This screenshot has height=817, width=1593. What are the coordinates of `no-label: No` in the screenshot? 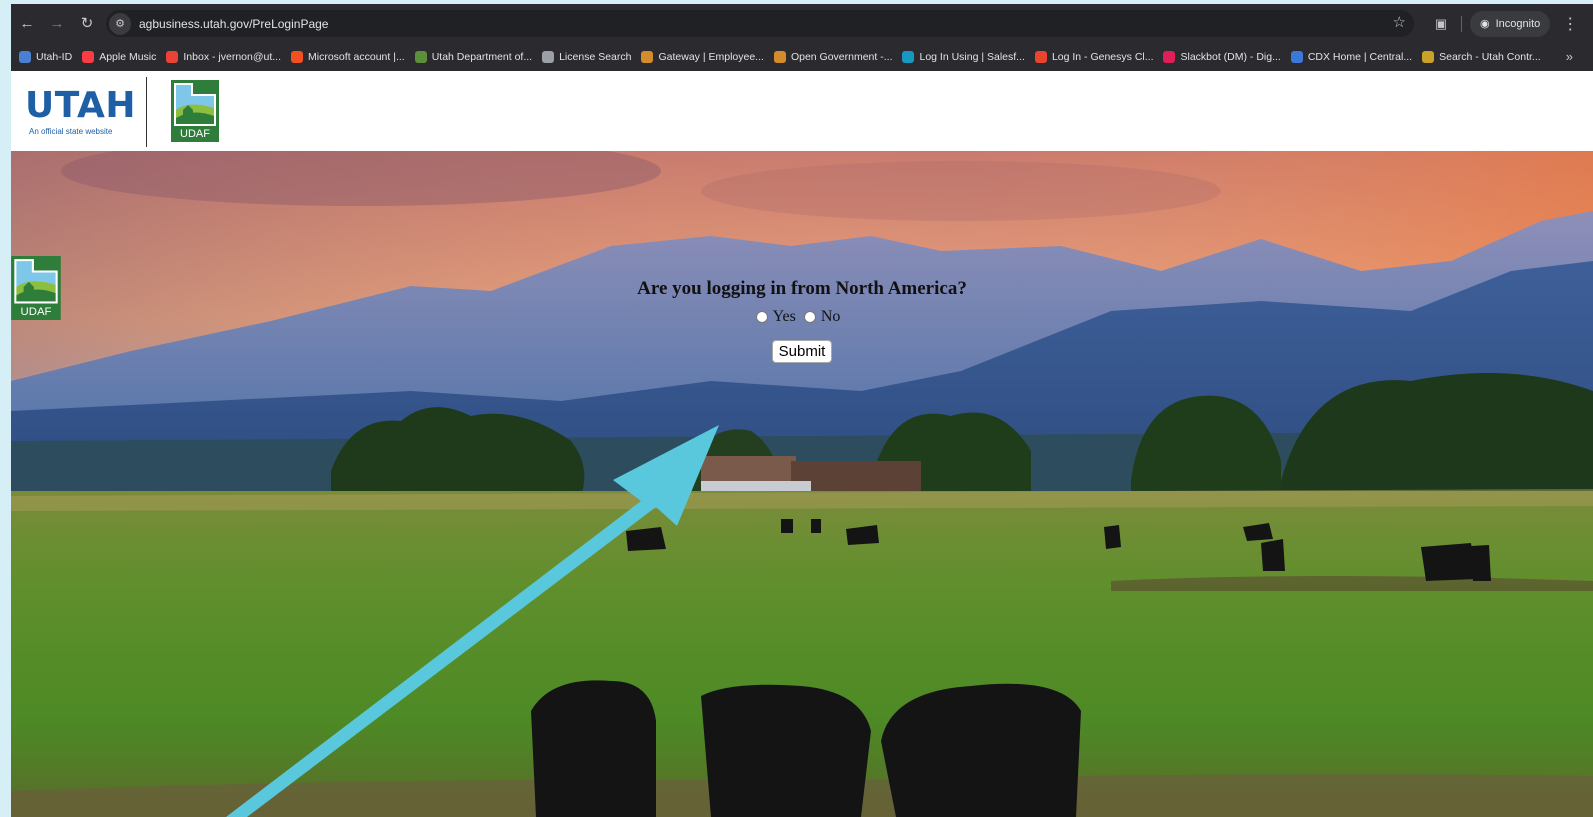 It's located at (831, 317).